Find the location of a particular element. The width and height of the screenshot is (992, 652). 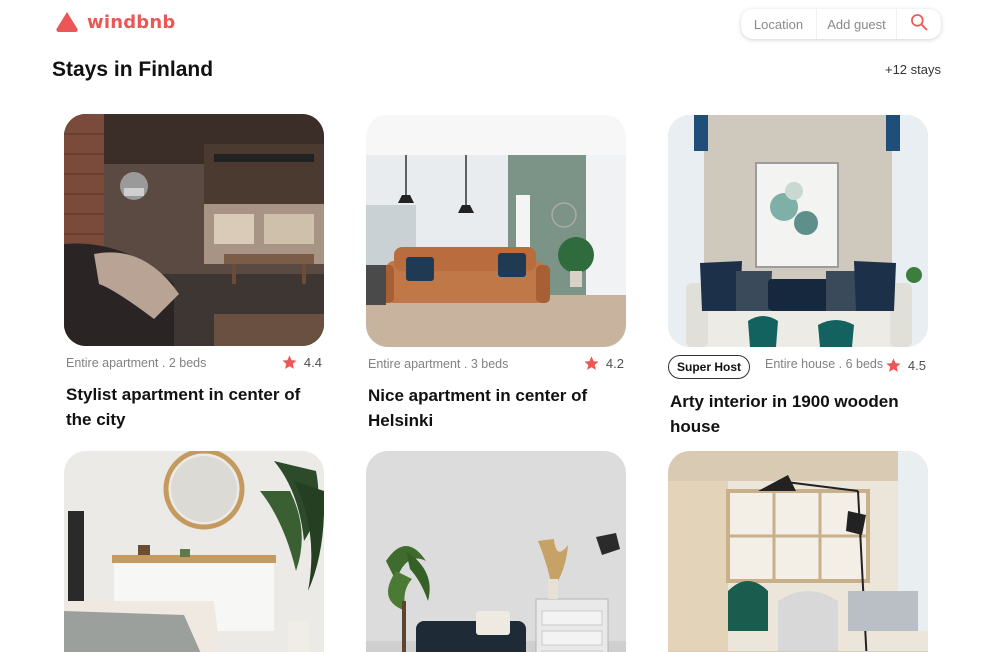

stay-meta: Entire apartment . 3 beds 4.2 is located at coordinates (496, 364).